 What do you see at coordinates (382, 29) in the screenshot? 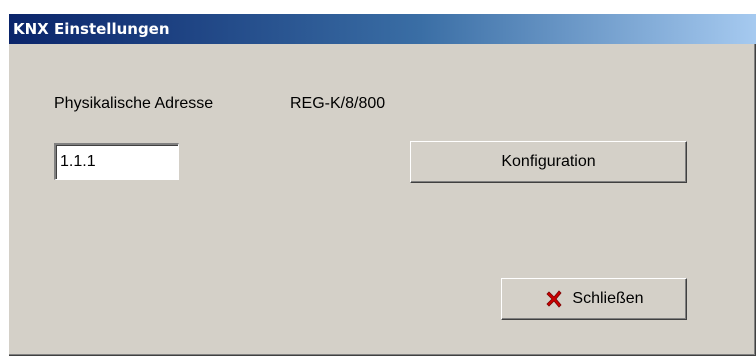
I see `title-bar: KNX Einstellungen` at bounding box center [382, 29].